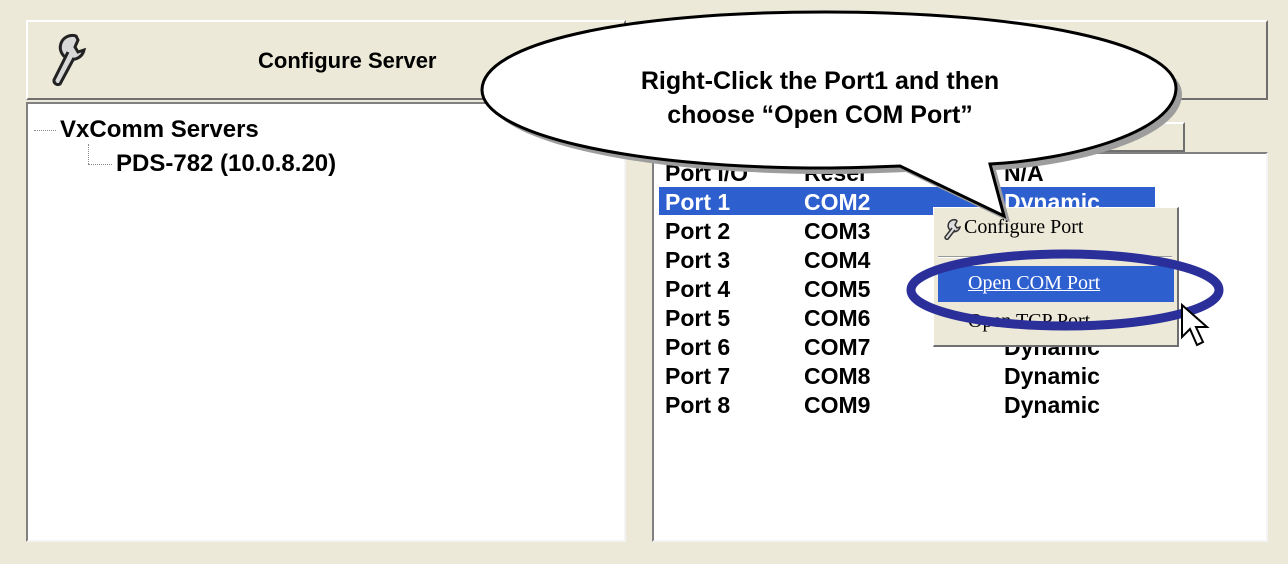 The image size is (1288, 564). I want to click on port-table-cell-port: Port 6, so click(697, 347).